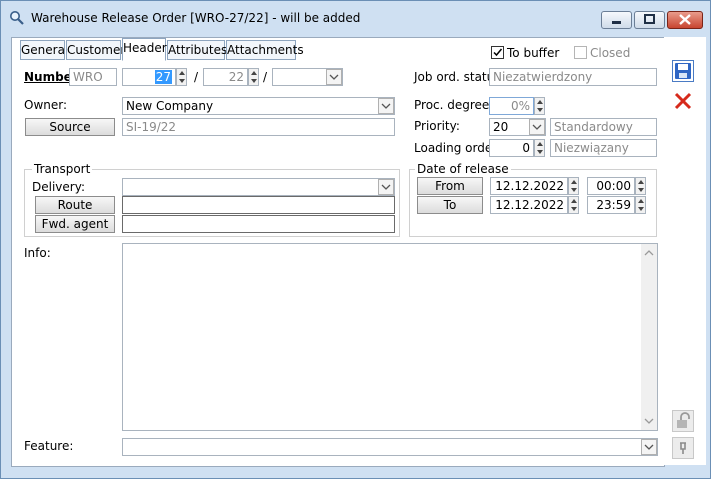 The height and width of the screenshot is (479, 711). I want to click on chevron-up-icon, so click(649, 253).